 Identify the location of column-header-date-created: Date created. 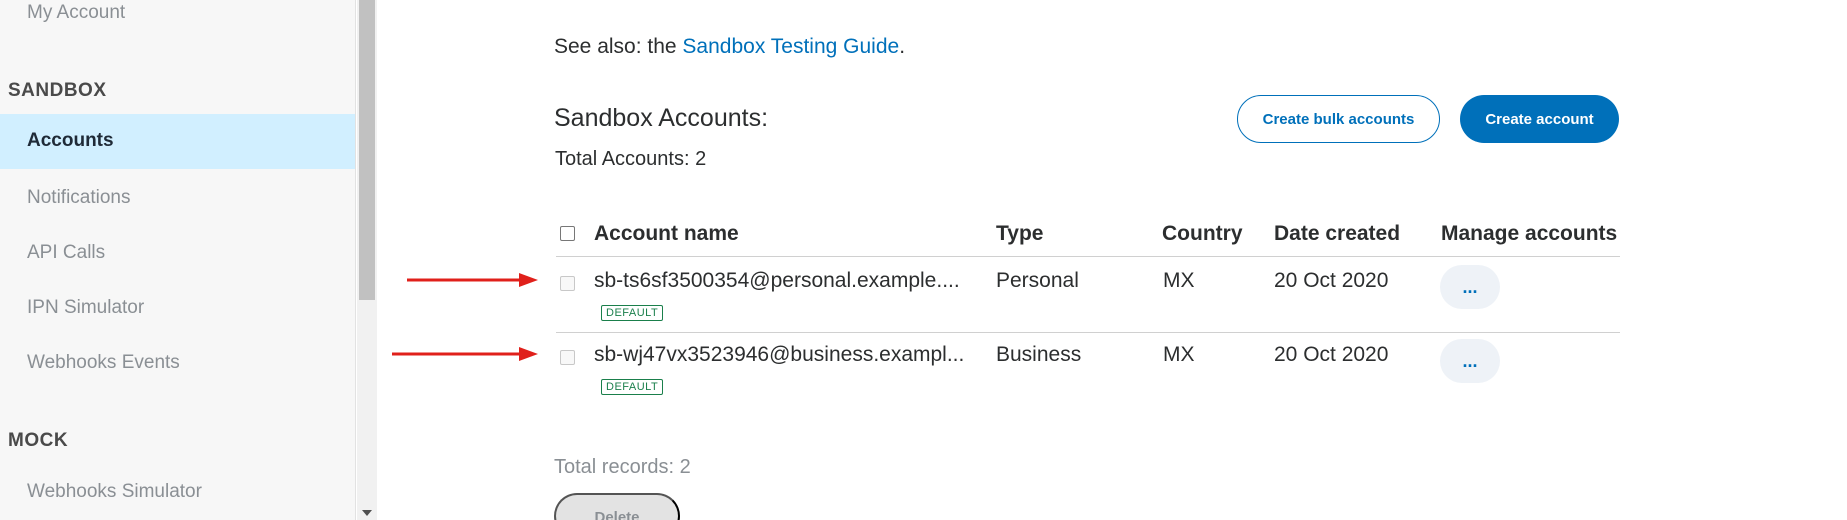
(1337, 233).